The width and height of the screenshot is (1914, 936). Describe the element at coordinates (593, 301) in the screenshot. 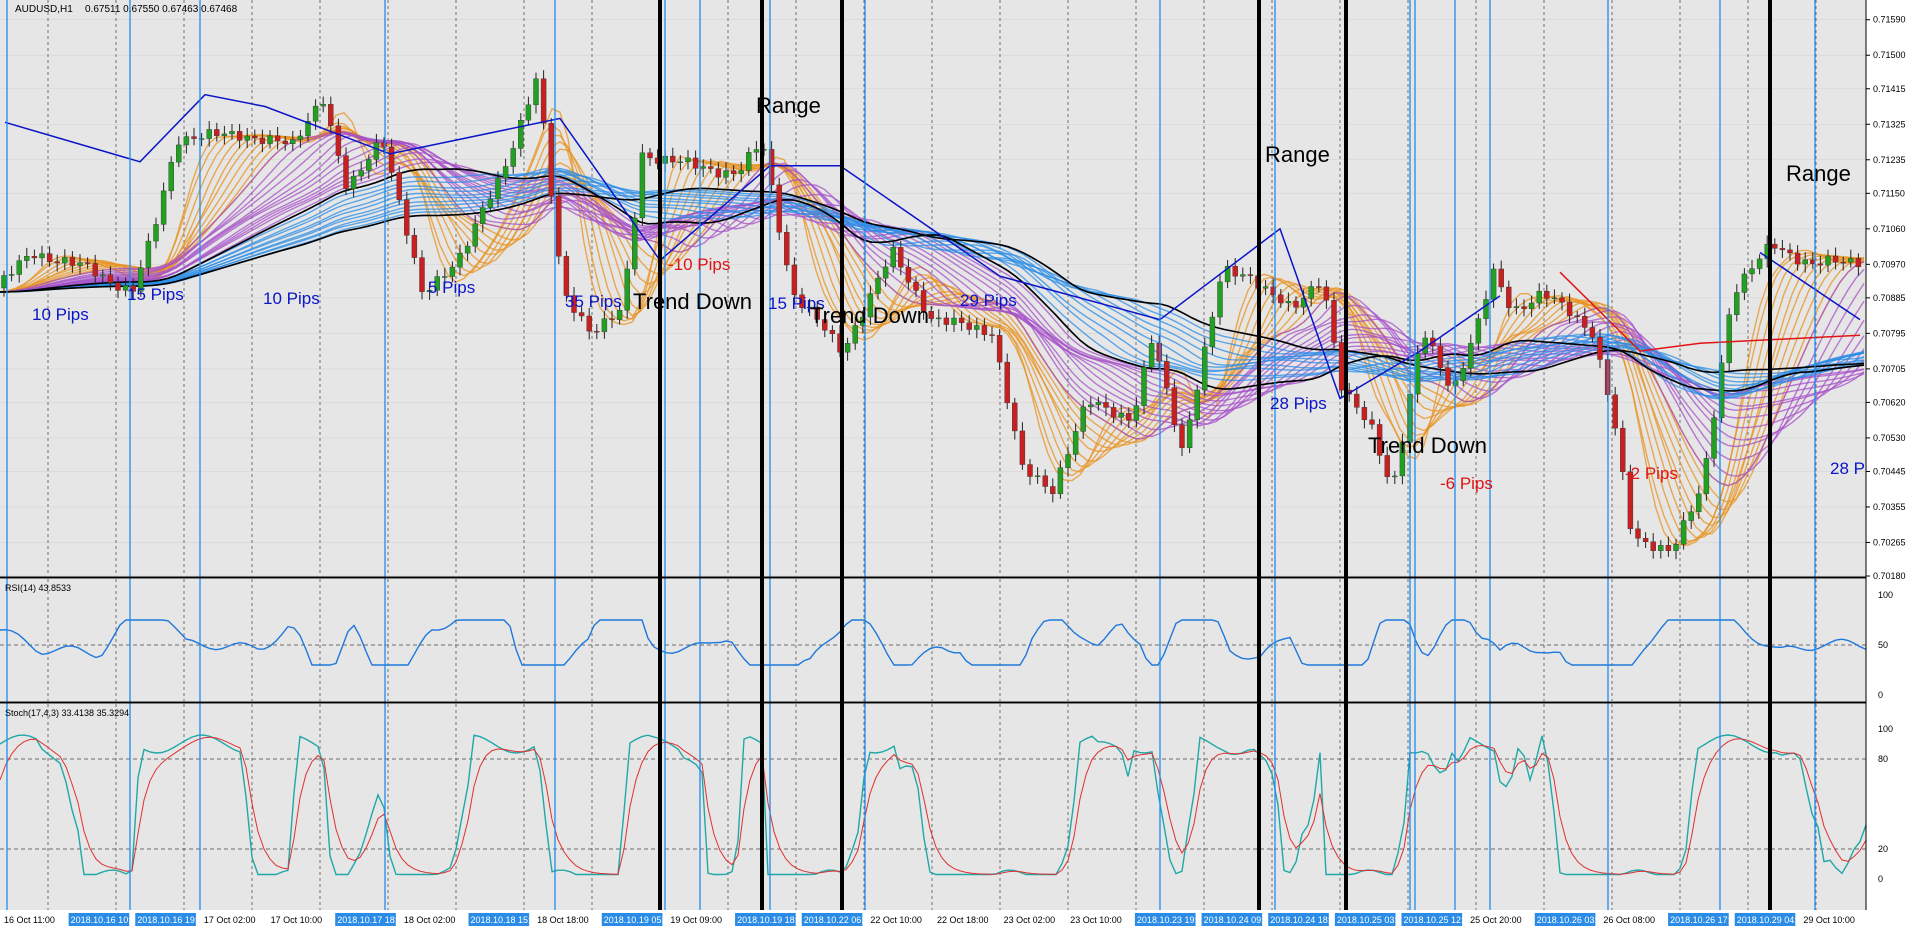

I see `chart-annotation: 35 Pips` at that location.